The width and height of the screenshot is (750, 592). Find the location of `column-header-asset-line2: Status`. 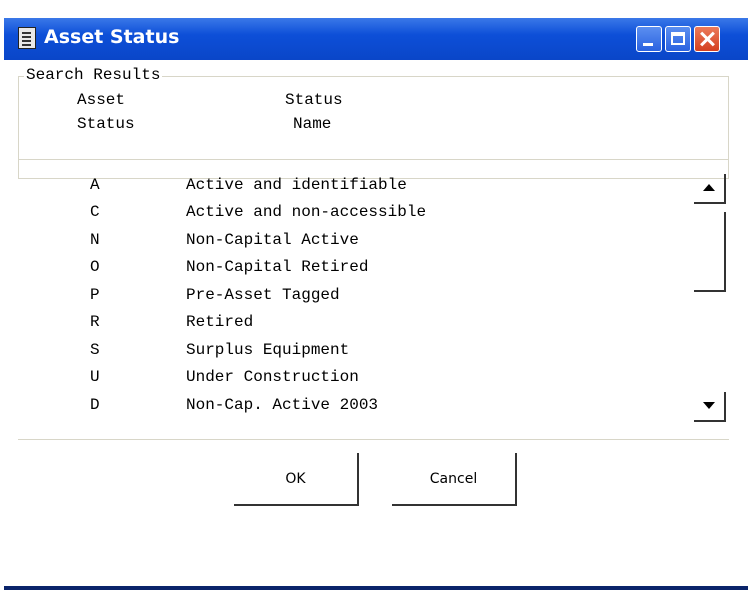

column-header-asset-line2: Status is located at coordinates (106, 124).